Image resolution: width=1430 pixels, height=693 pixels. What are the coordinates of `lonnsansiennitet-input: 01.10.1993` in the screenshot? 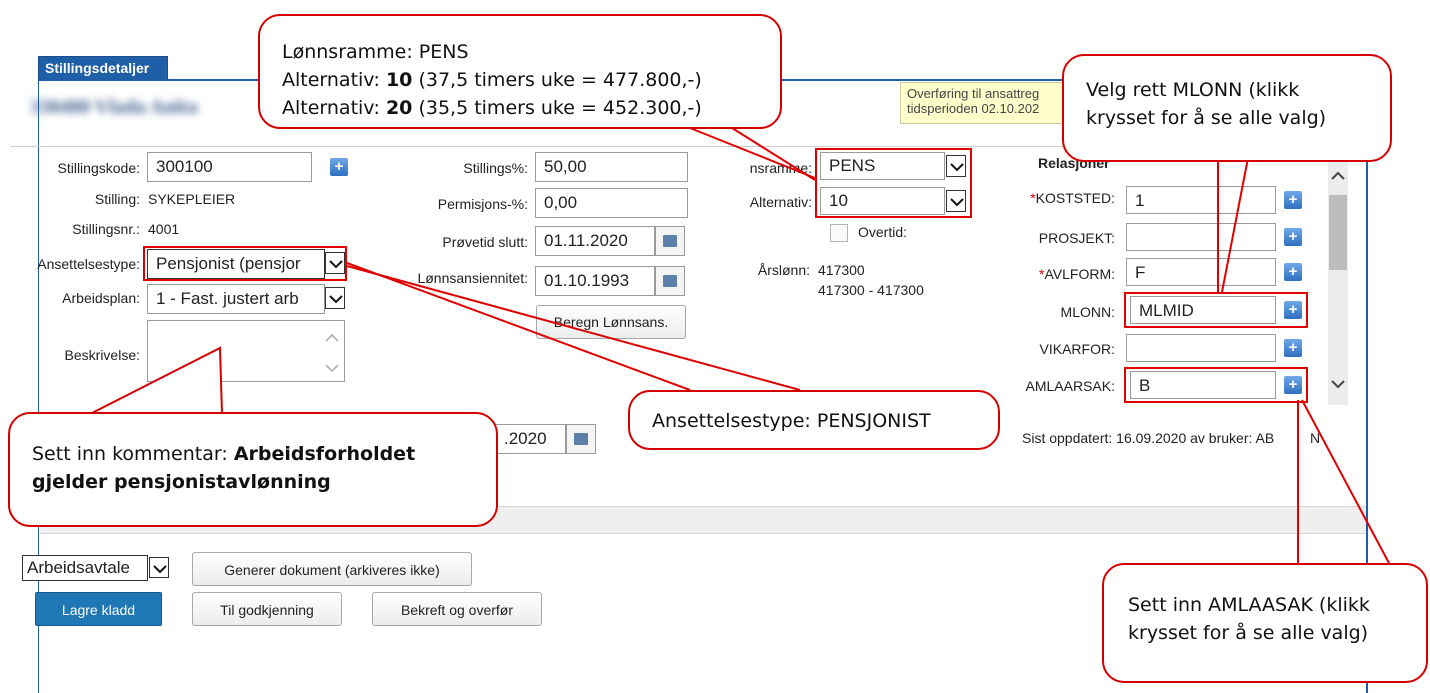 It's located at (595, 281).